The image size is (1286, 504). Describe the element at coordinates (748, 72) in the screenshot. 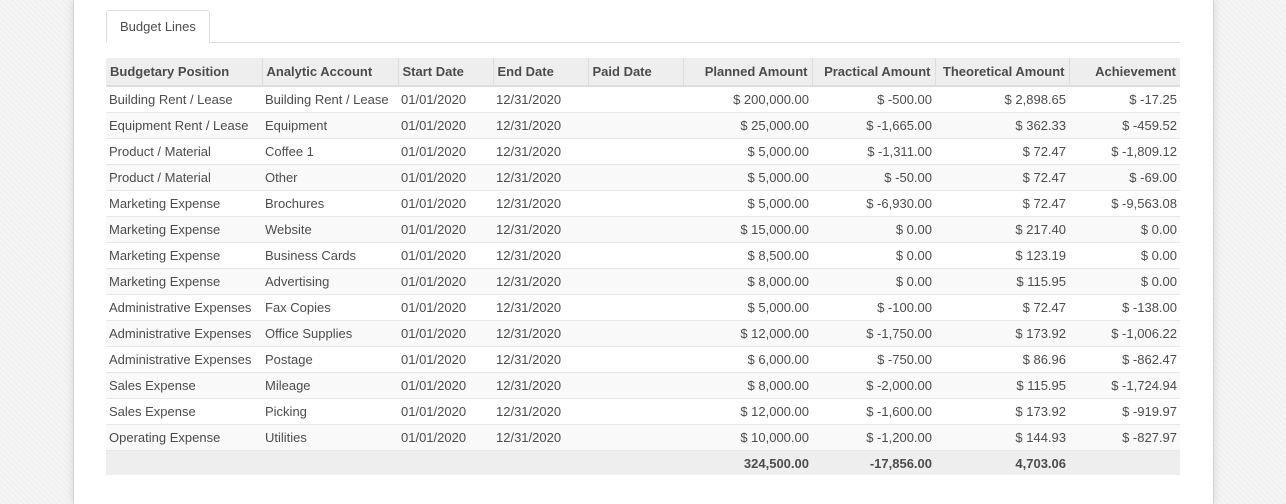

I see `column-header-planned-amount: Planned Amount` at that location.